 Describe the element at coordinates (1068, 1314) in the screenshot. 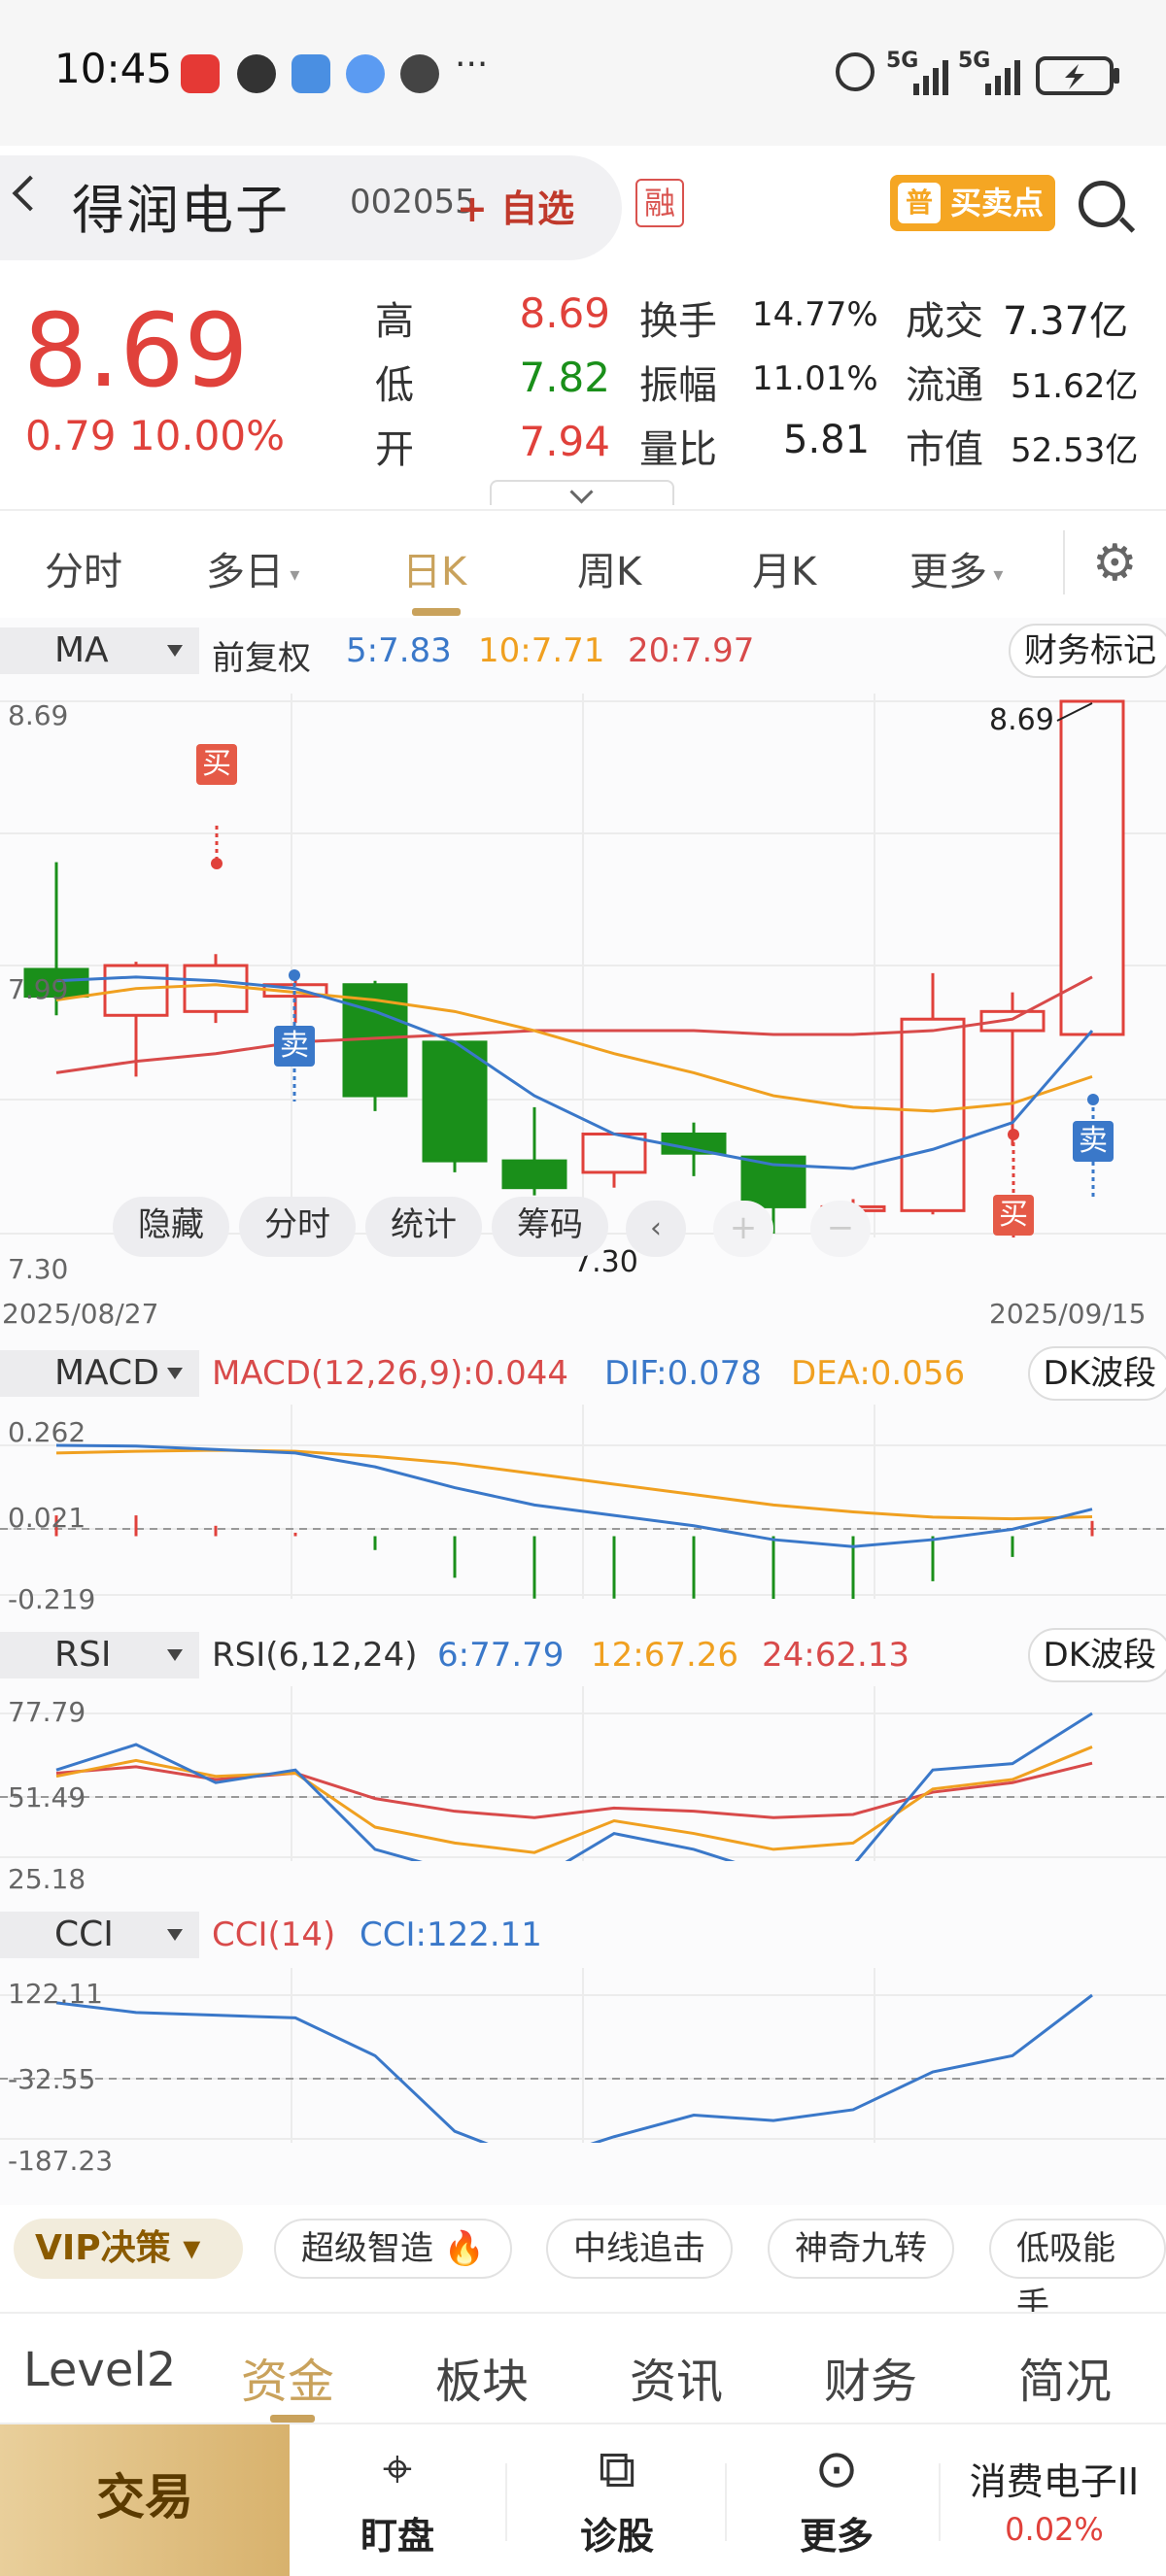

I see `date-end: 2025/09/15` at that location.